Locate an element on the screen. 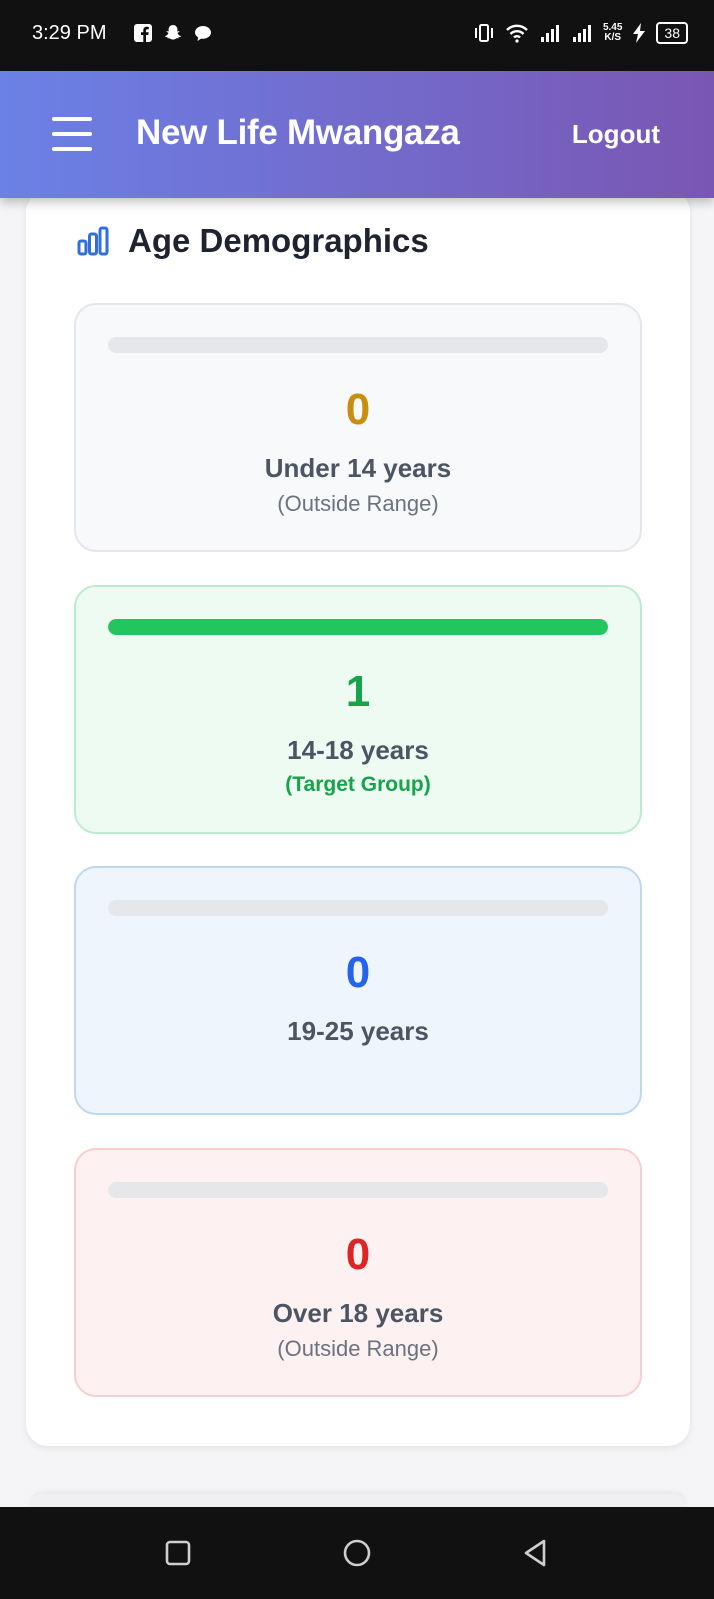  snapchat-icon is located at coordinates (173, 32).